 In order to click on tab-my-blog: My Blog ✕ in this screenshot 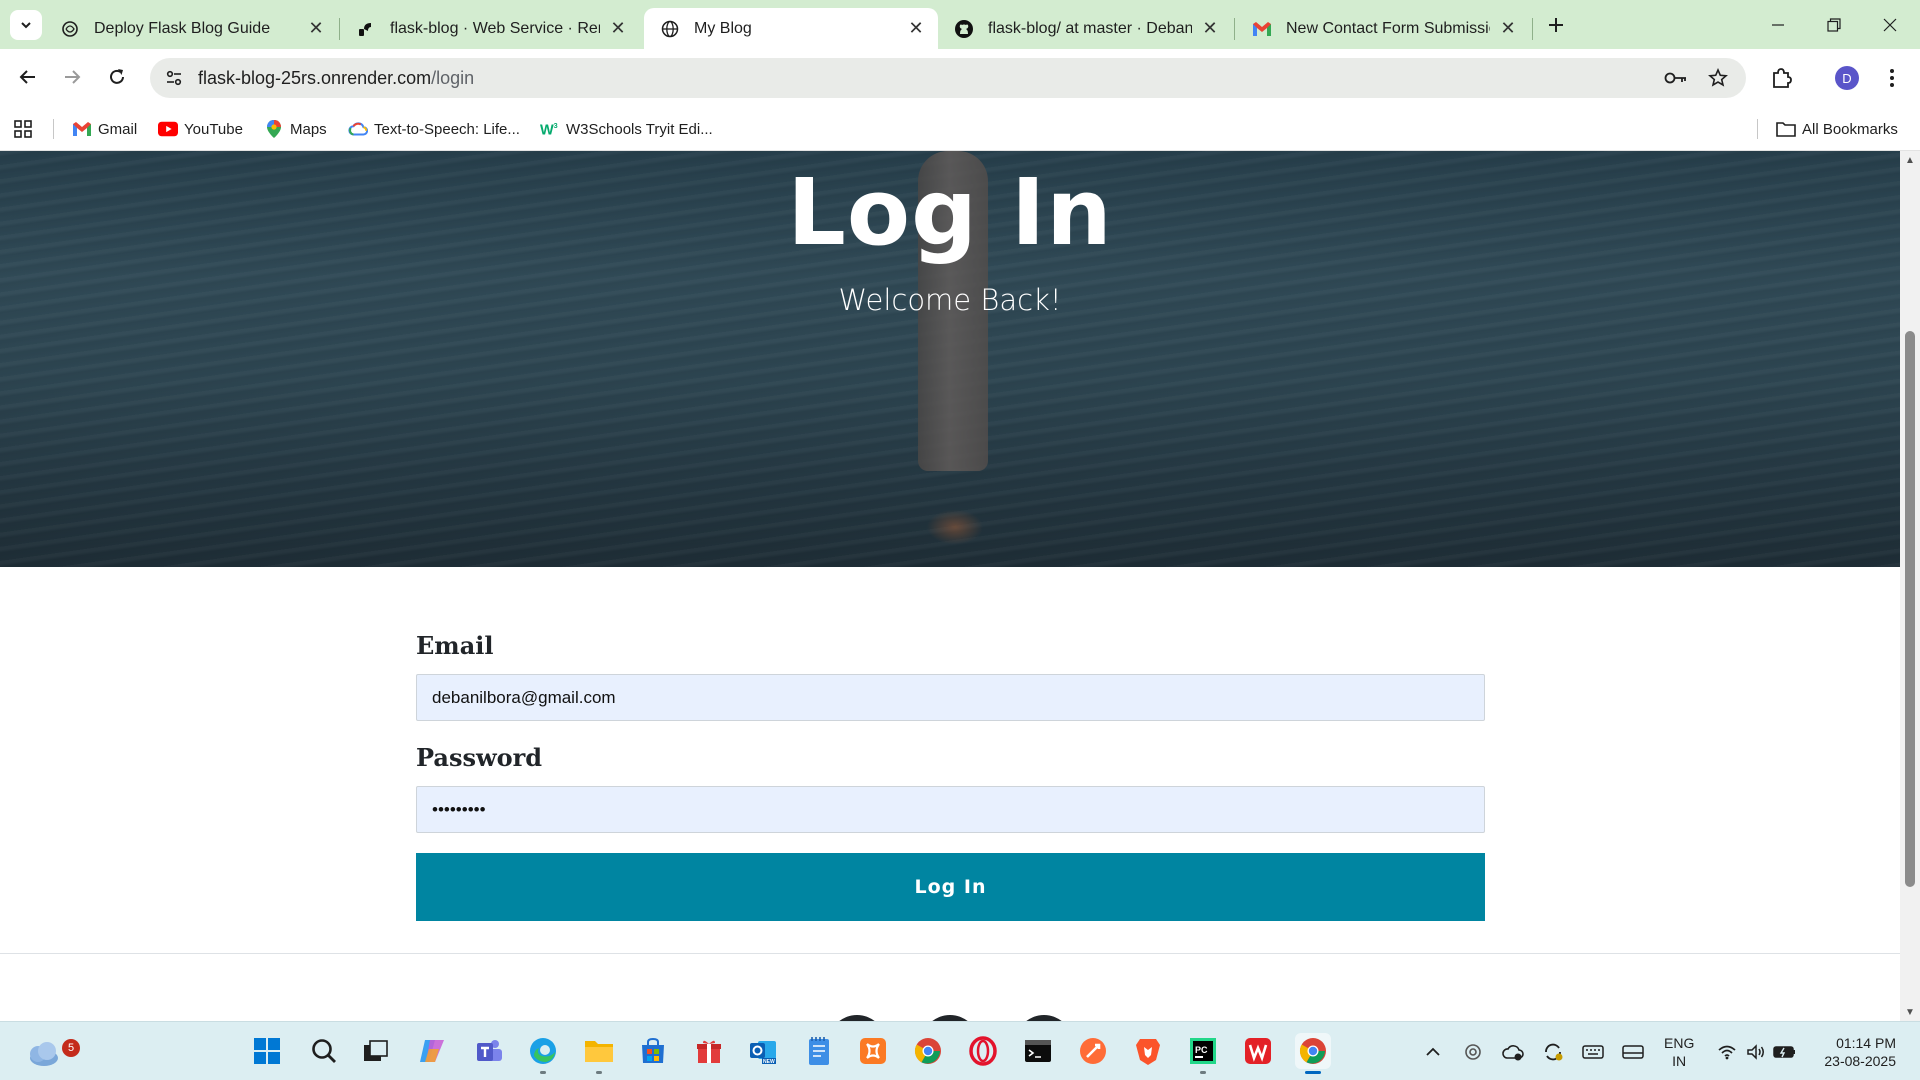, I will do `click(791, 28)`.